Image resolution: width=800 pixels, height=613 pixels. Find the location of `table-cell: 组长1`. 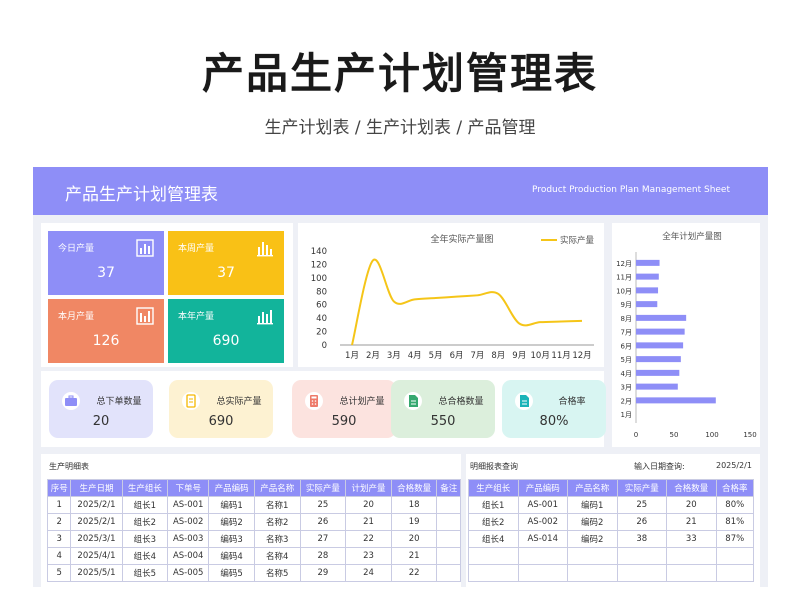

table-cell: 组长1 is located at coordinates (145, 505).